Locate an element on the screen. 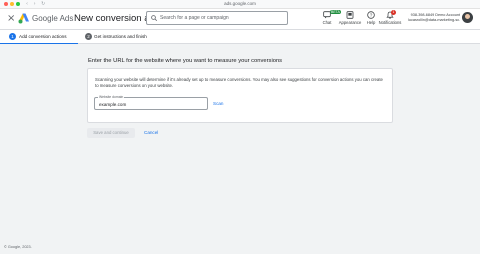 The width and height of the screenshot is (480, 254). avatar is located at coordinates (467, 17).